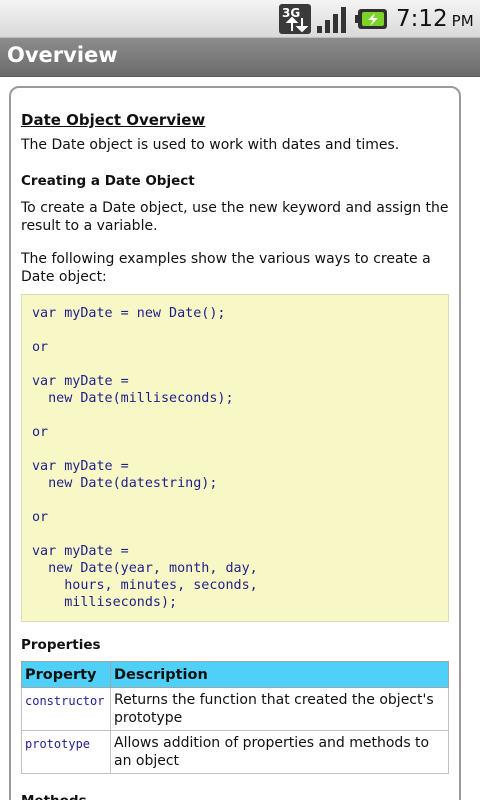 This screenshot has width=480, height=800. Describe the element at coordinates (108, 181) in the screenshot. I see `create-heading: Creating a Date Object` at that location.